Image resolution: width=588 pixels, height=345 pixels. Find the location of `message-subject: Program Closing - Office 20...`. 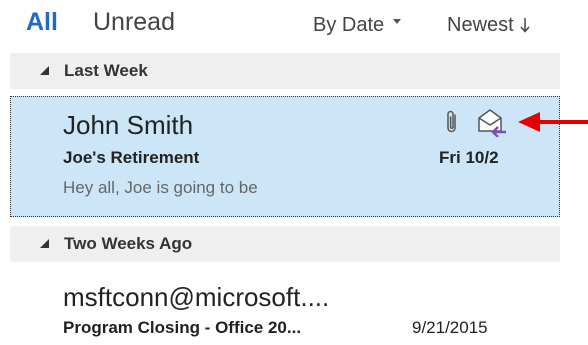

message-subject: Program Closing - Office 20... is located at coordinates (182, 327).